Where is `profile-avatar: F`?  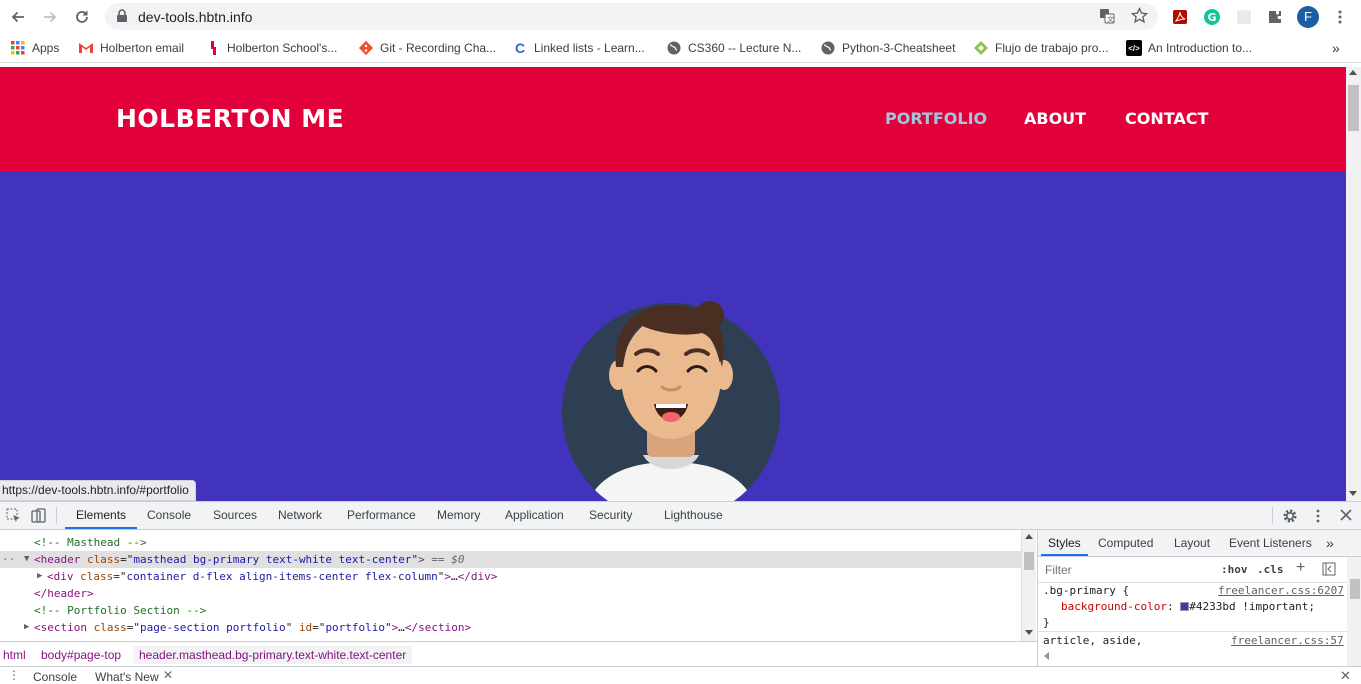 profile-avatar: F is located at coordinates (1308, 17).